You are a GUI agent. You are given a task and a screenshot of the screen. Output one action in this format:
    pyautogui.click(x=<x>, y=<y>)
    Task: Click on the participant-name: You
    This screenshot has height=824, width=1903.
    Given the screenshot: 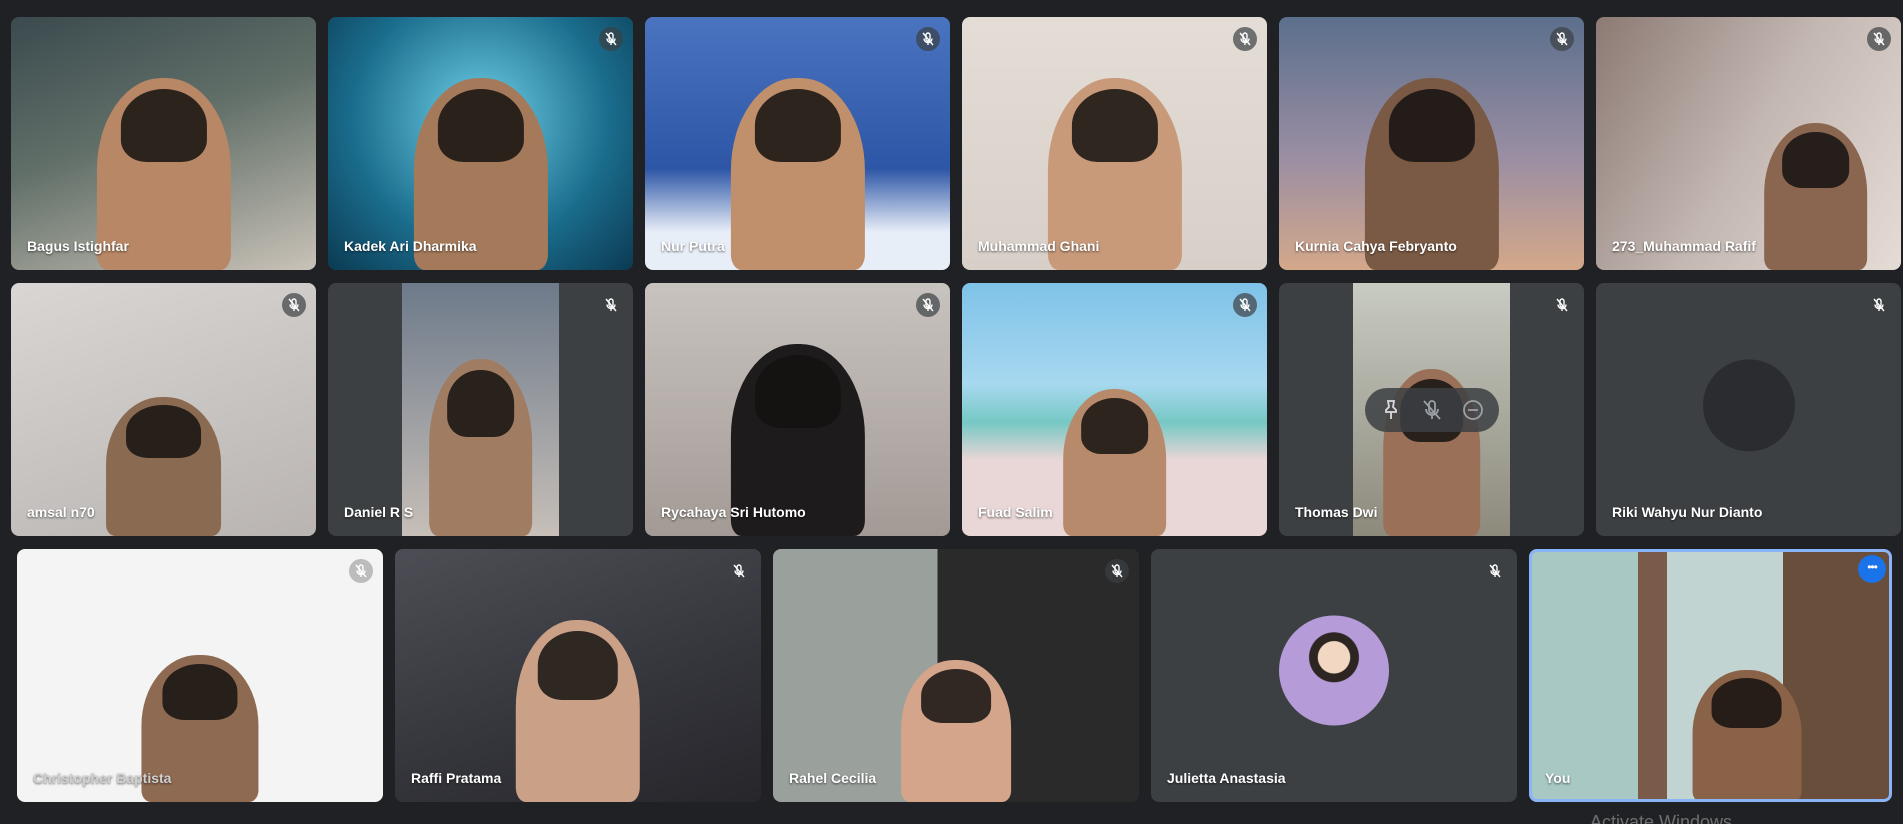 What is the action you would take?
    pyautogui.click(x=1558, y=778)
    